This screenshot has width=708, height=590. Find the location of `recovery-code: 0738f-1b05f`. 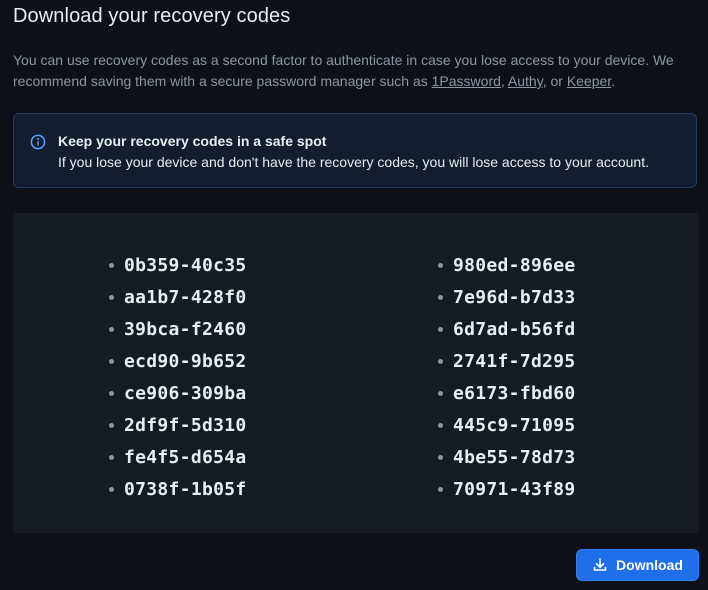

recovery-code: 0738f-1b05f is located at coordinates (178, 489).